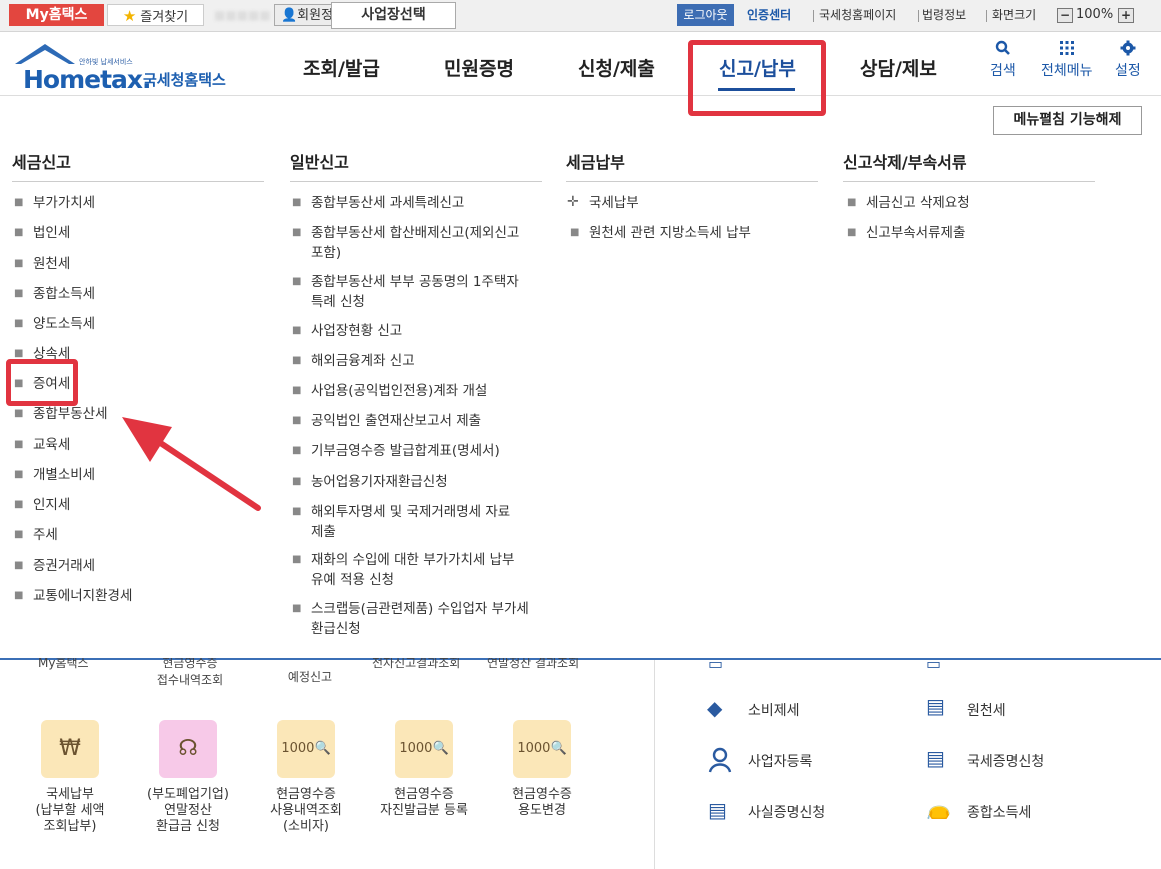  What do you see at coordinates (705, 15) in the screenshot?
I see `logout-button: 로그아웃` at bounding box center [705, 15].